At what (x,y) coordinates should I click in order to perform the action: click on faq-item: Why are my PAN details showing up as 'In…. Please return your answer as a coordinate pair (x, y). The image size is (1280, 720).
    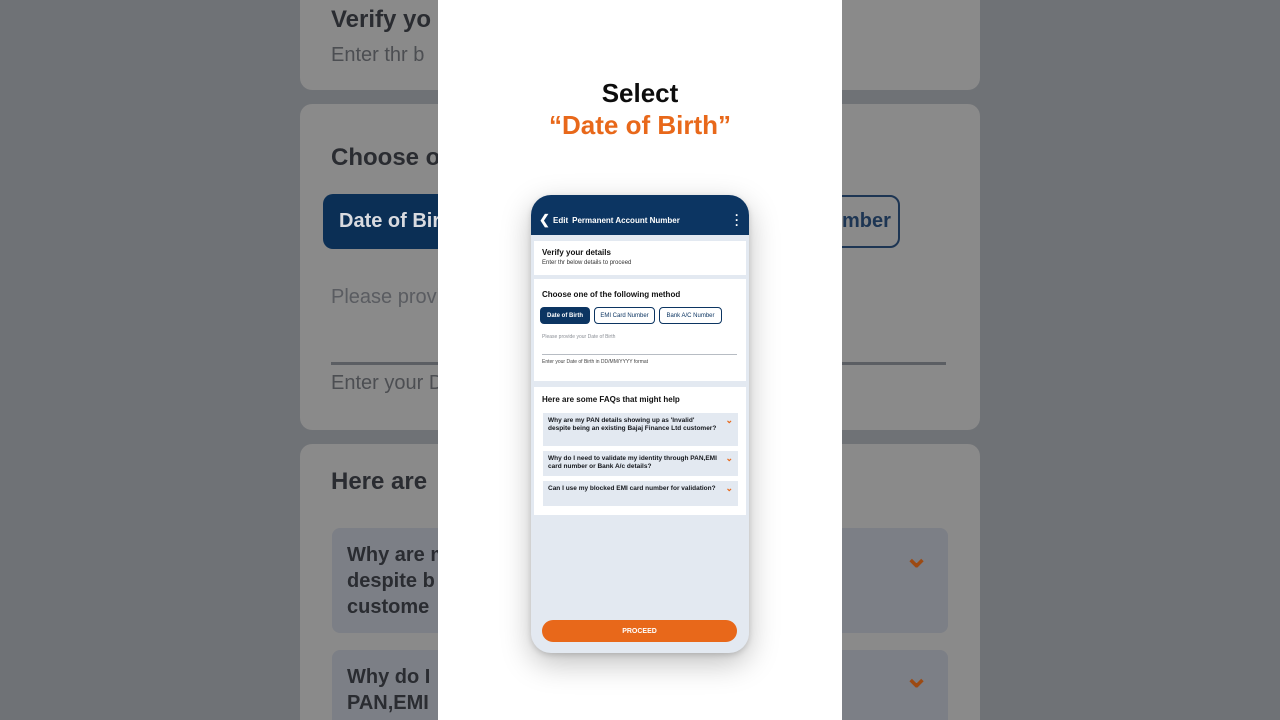
    Looking at the image, I should click on (640, 429).